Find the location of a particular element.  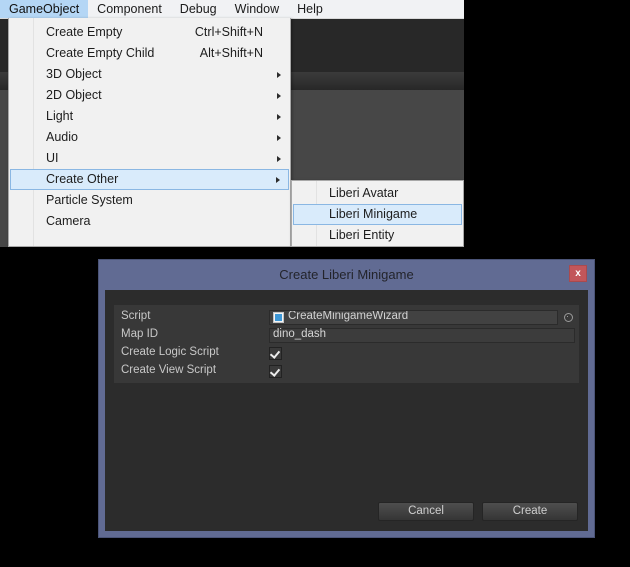

menu-item-label: 2D Object is located at coordinates (74, 95).